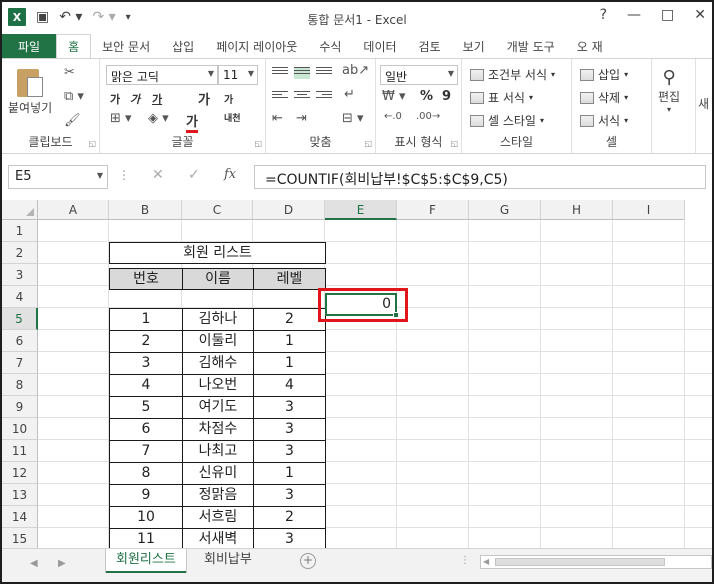 The width and height of the screenshot is (714, 584). I want to click on table-cell: 11, so click(146, 538).